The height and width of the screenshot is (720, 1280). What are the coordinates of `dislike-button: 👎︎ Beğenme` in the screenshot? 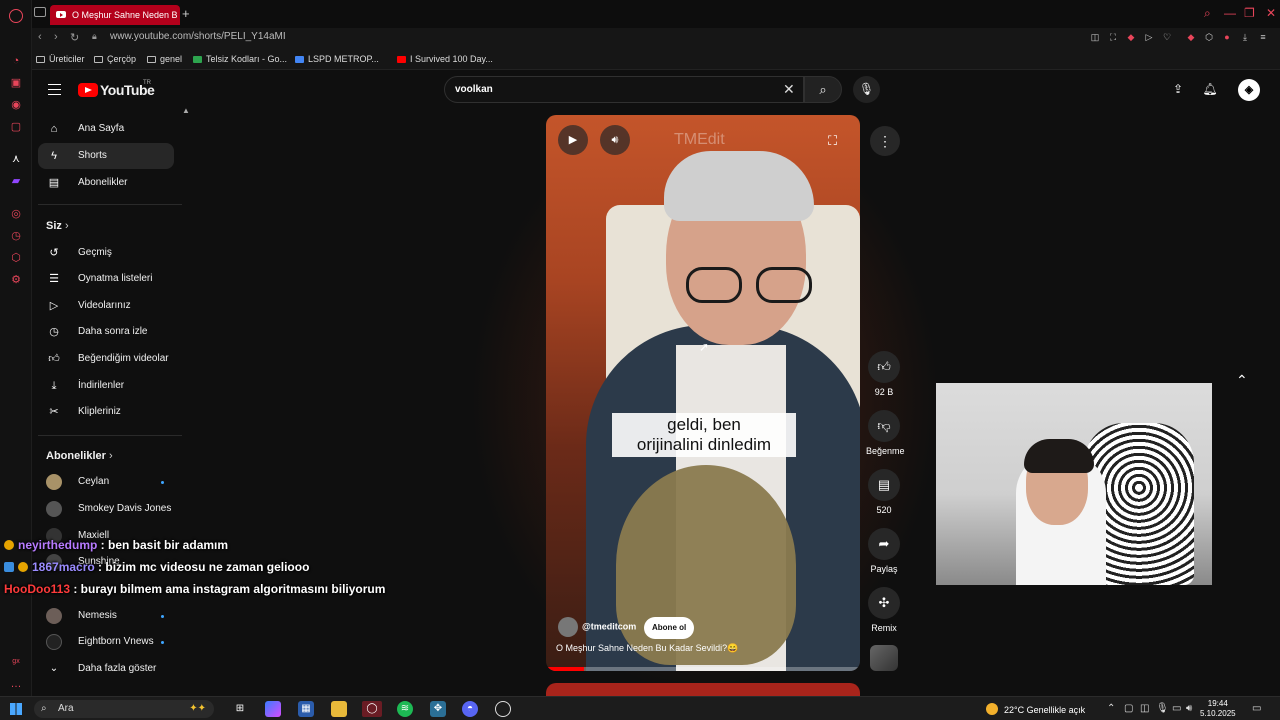 It's located at (885, 433).